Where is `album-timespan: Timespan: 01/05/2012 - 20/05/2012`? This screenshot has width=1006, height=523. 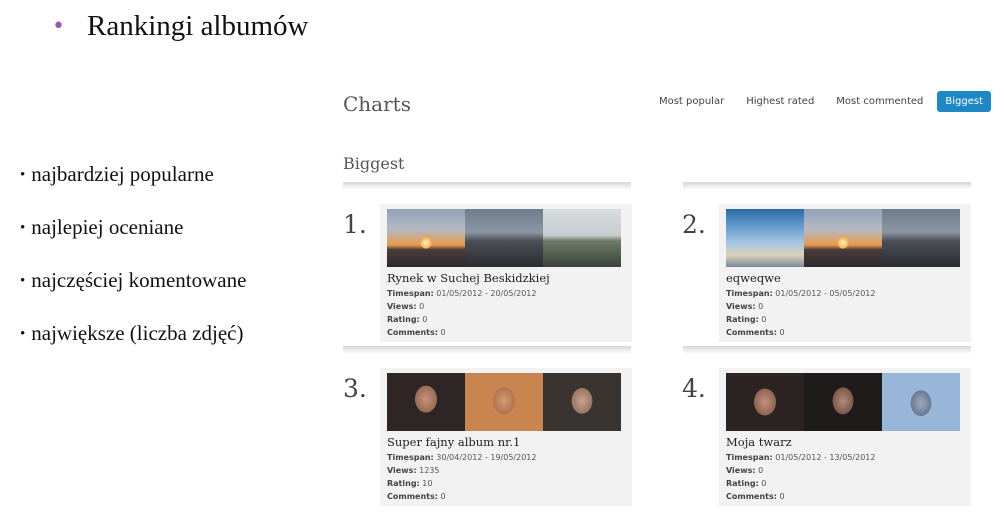 album-timespan: Timespan: 01/05/2012 - 20/05/2012 is located at coordinates (462, 293).